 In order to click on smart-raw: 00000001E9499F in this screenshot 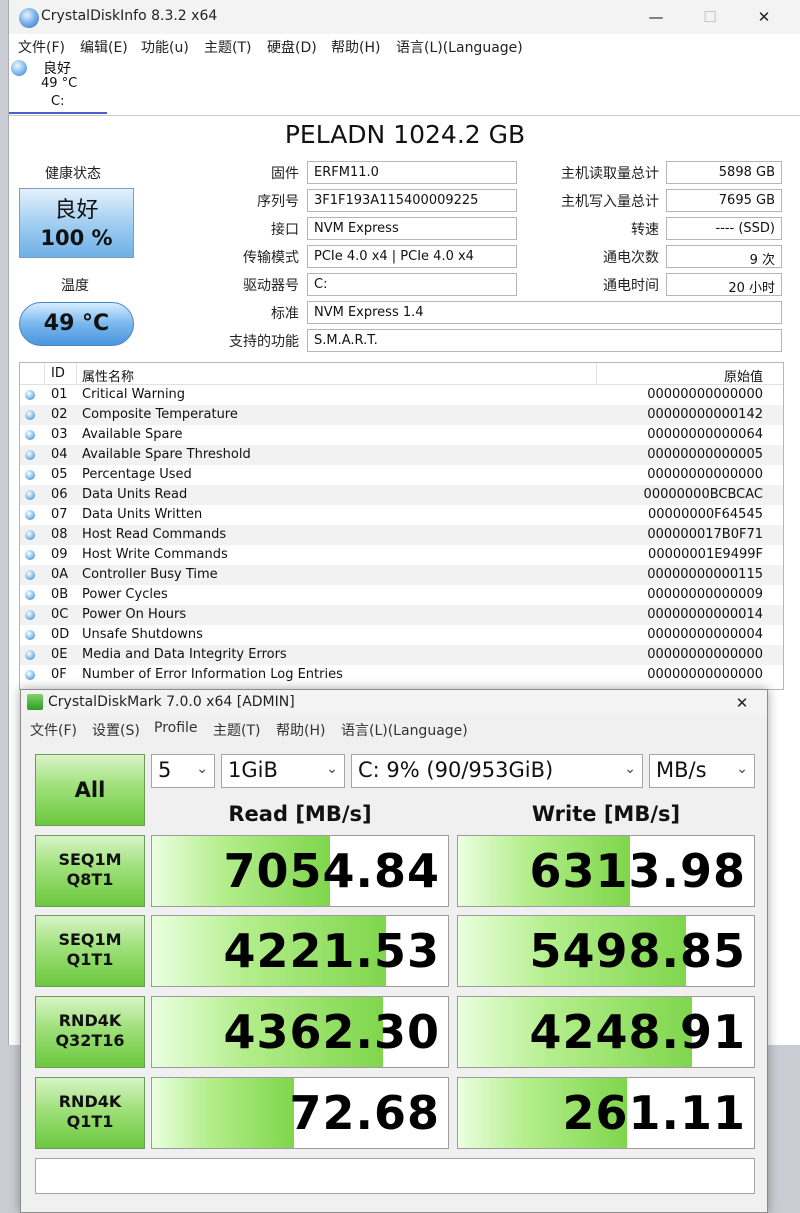, I will do `click(705, 554)`.